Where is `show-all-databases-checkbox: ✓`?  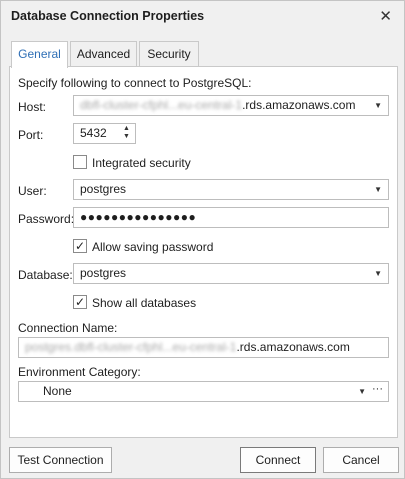 show-all-databases-checkbox: ✓ is located at coordinates (80, 302).